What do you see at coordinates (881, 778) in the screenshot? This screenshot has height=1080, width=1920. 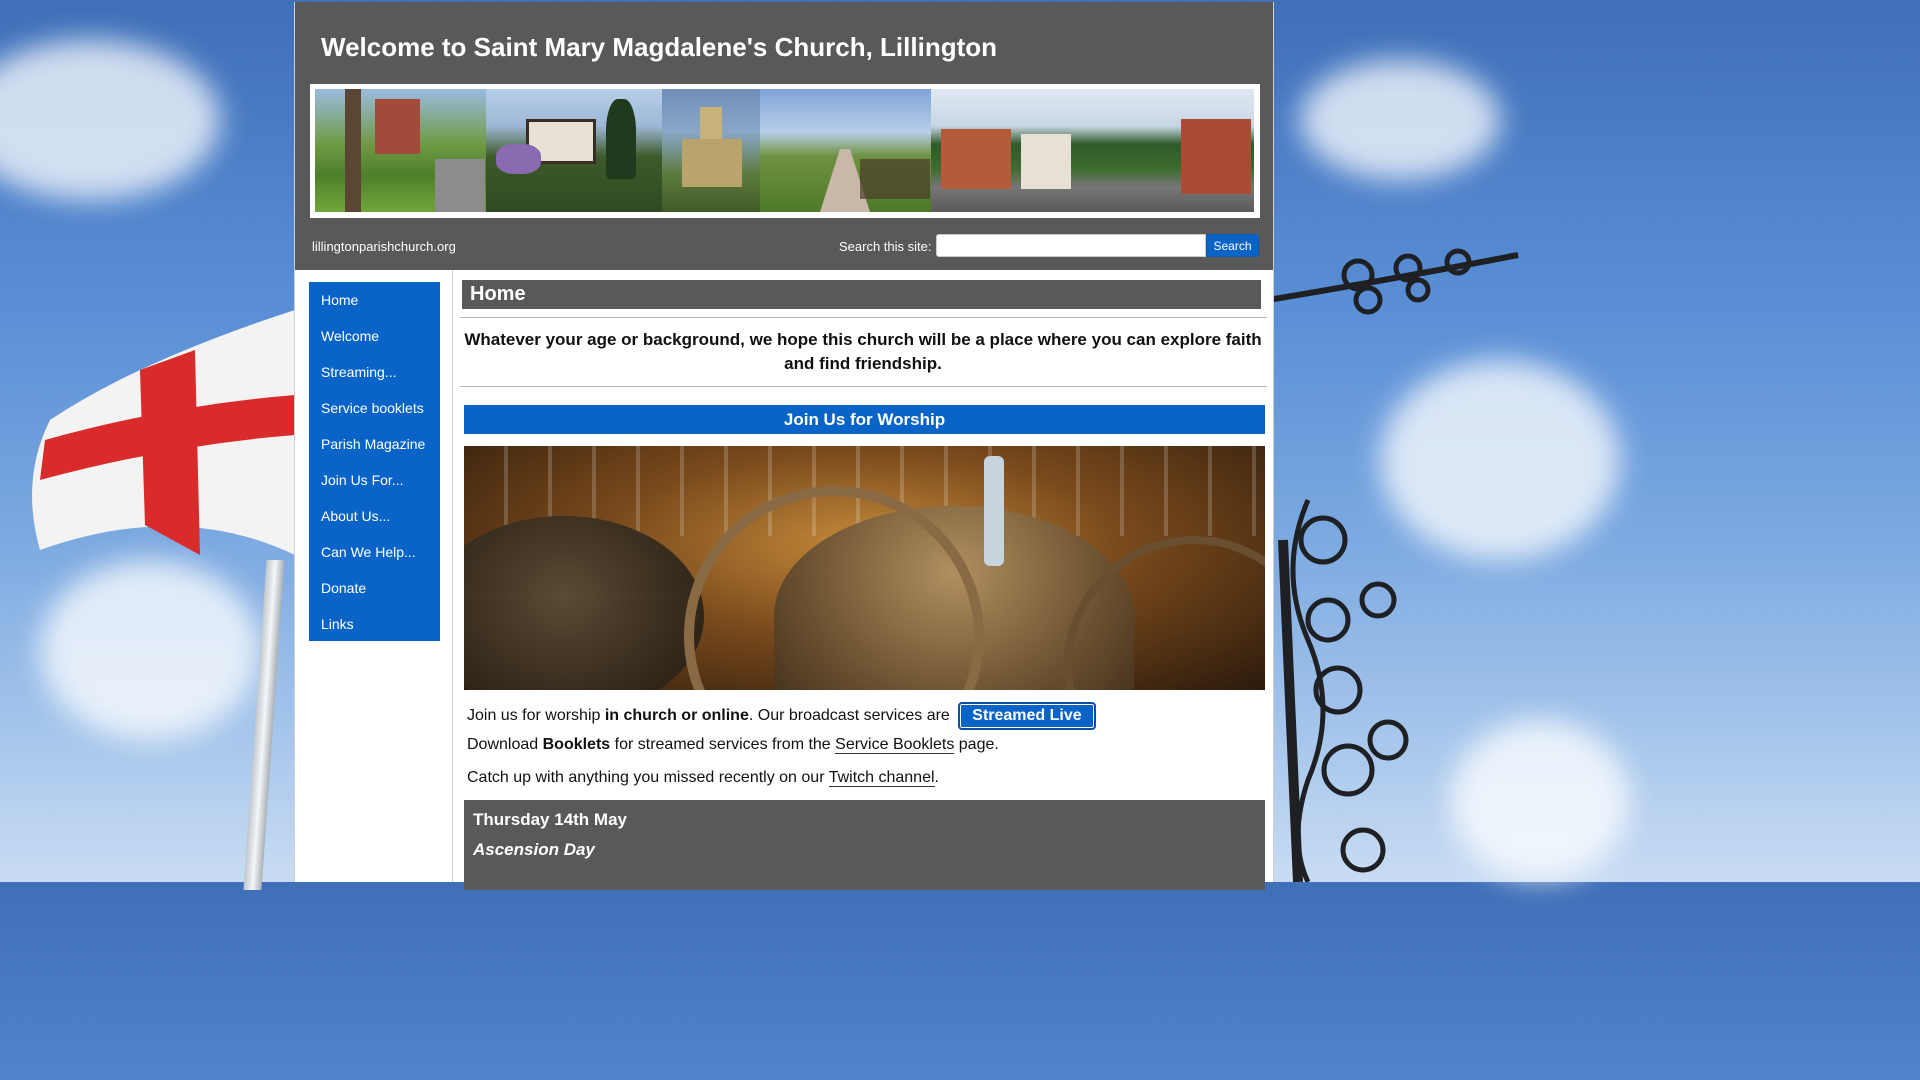 I see `twitch-channel-link: Twitch channel` at bounding box center [881, 778].